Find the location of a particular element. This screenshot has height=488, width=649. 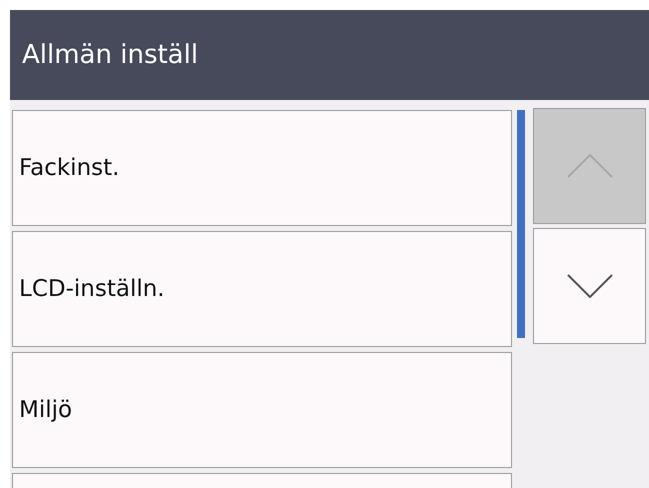

header-title: Allmän inställ is located at coordinates (110, 55).